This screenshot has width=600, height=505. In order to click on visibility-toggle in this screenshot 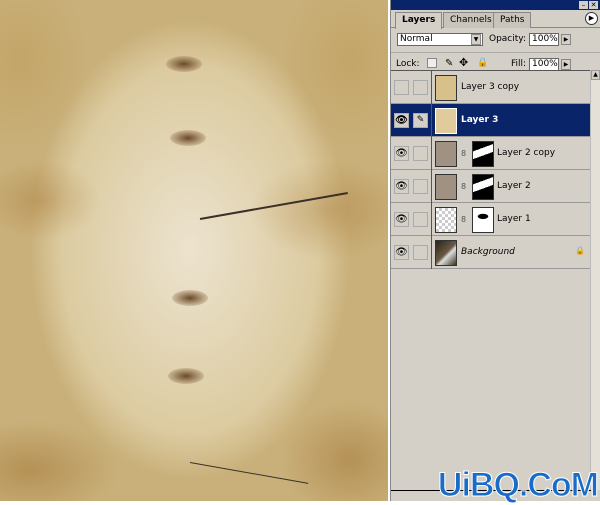, I will do `click(401, 87)`.